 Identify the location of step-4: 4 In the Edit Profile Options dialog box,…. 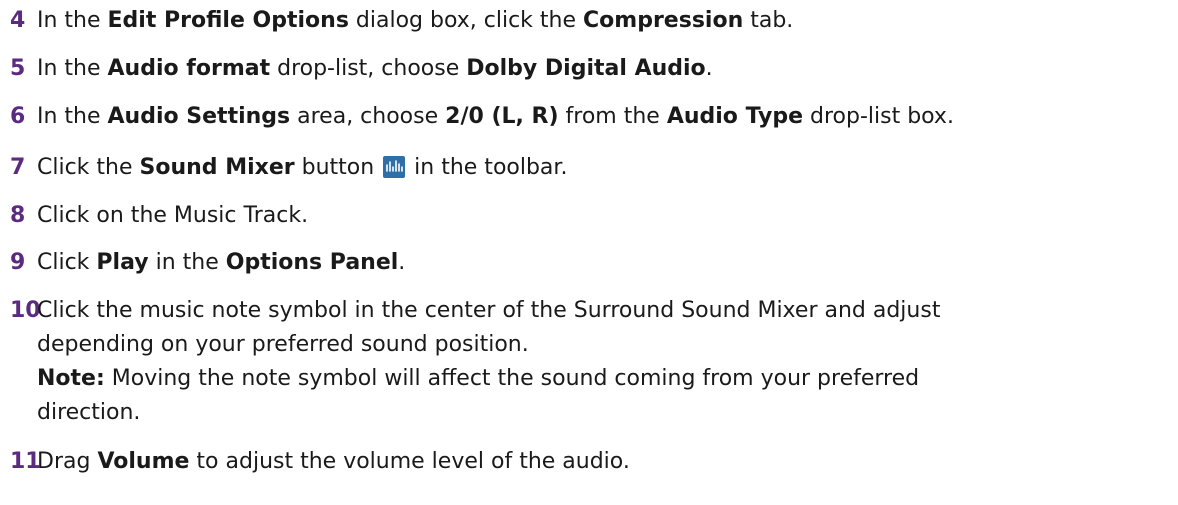
(401, 21).